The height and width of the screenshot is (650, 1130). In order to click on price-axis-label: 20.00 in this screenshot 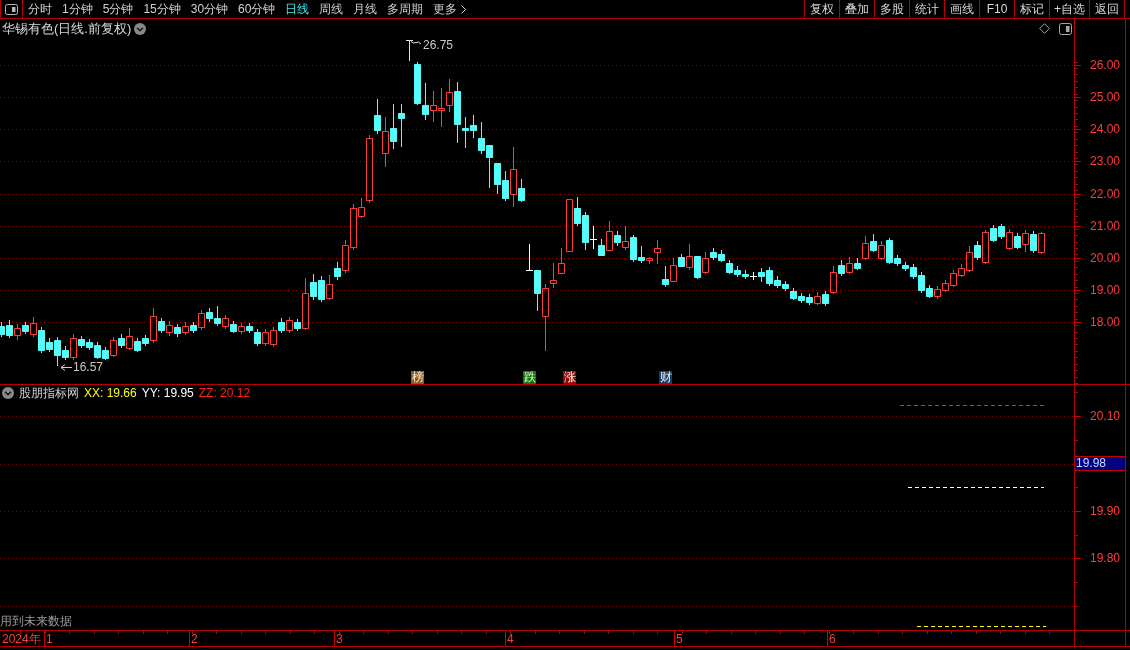, I will do `click(1104, 257)`.